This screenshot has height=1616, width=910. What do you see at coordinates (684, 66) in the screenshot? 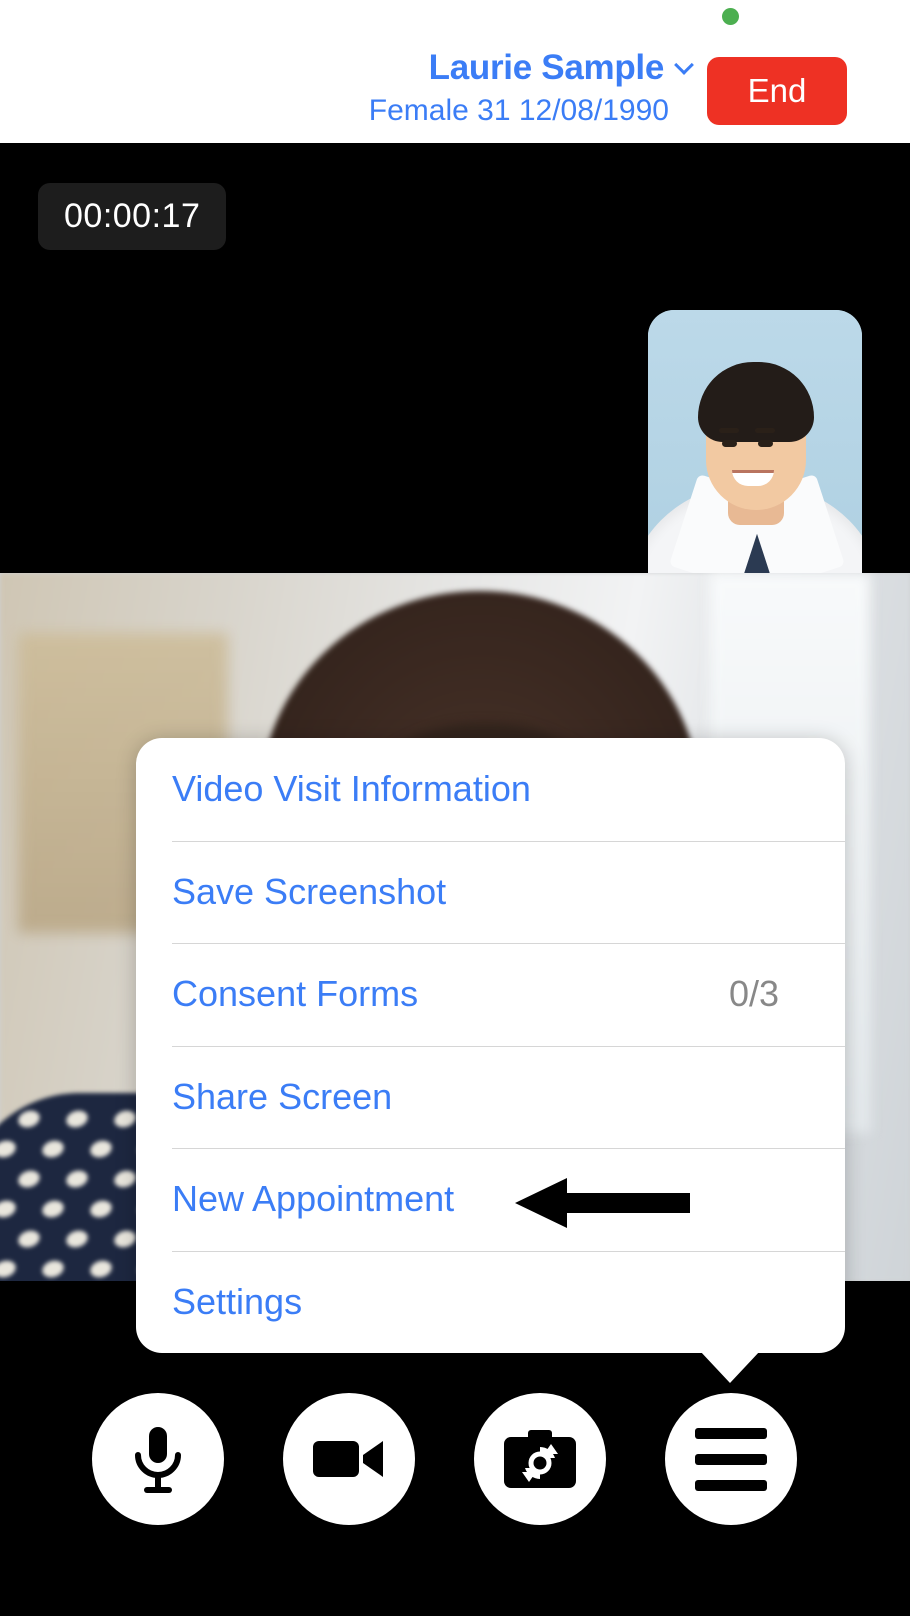
I see `chevron-down-icon` at bounding box center [684, 66].